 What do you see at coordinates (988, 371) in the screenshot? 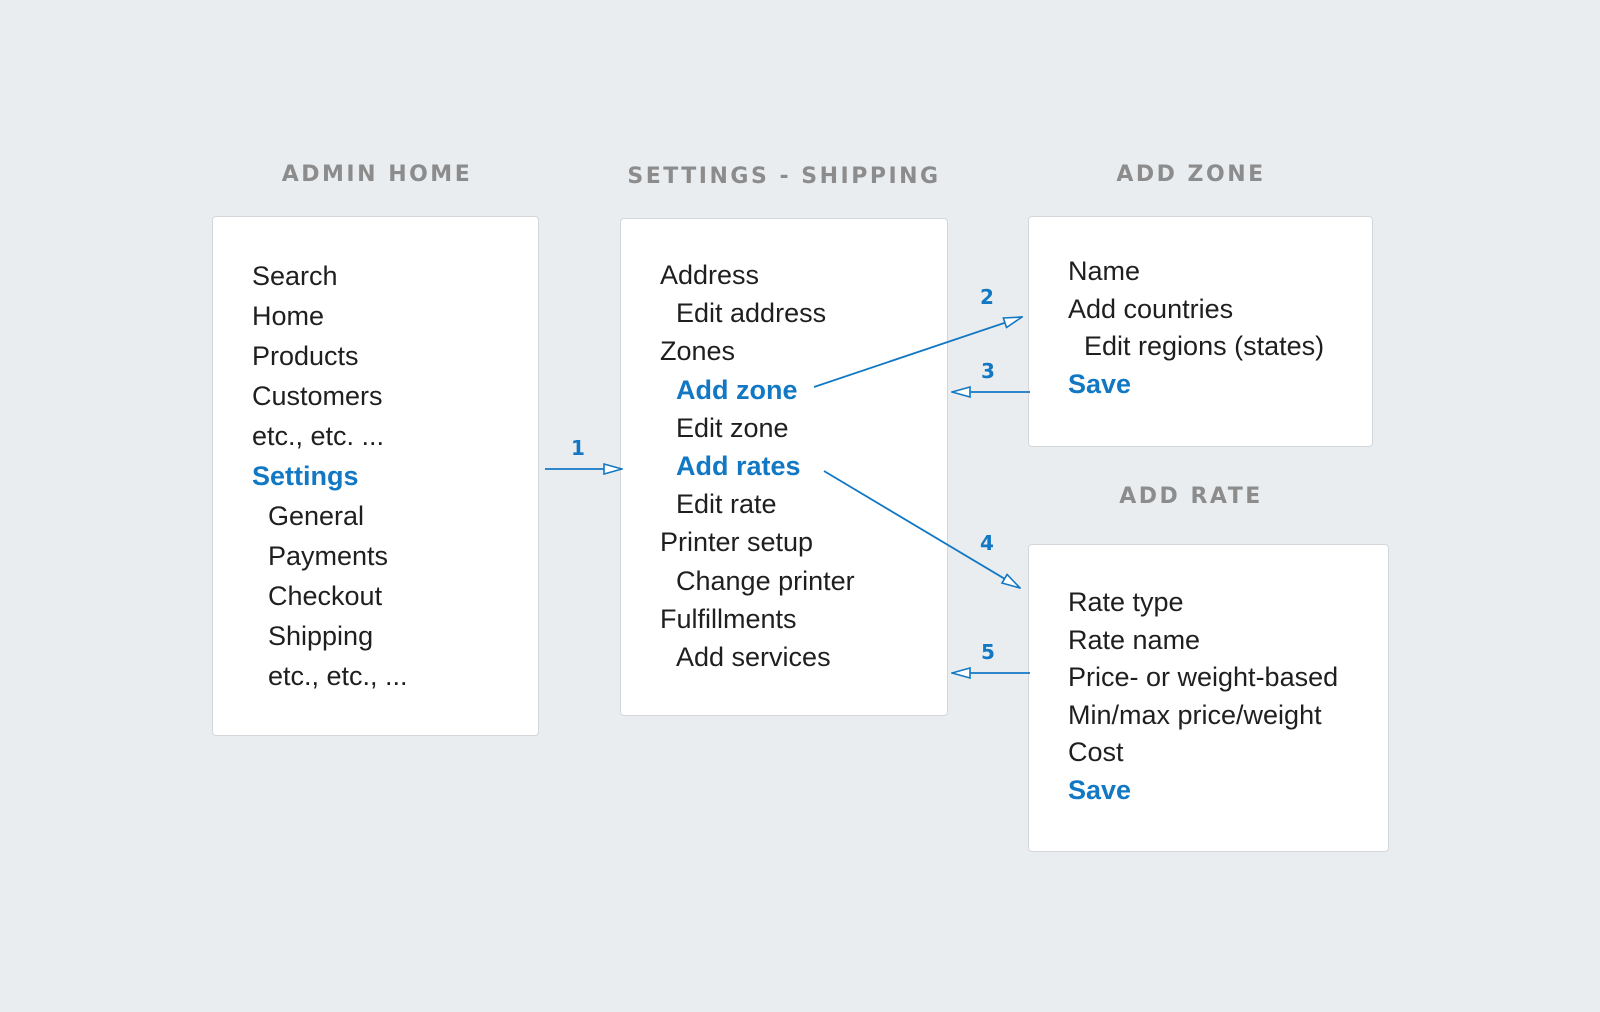
I see `connector-3-label: 3` at bounding box center [988, 371].